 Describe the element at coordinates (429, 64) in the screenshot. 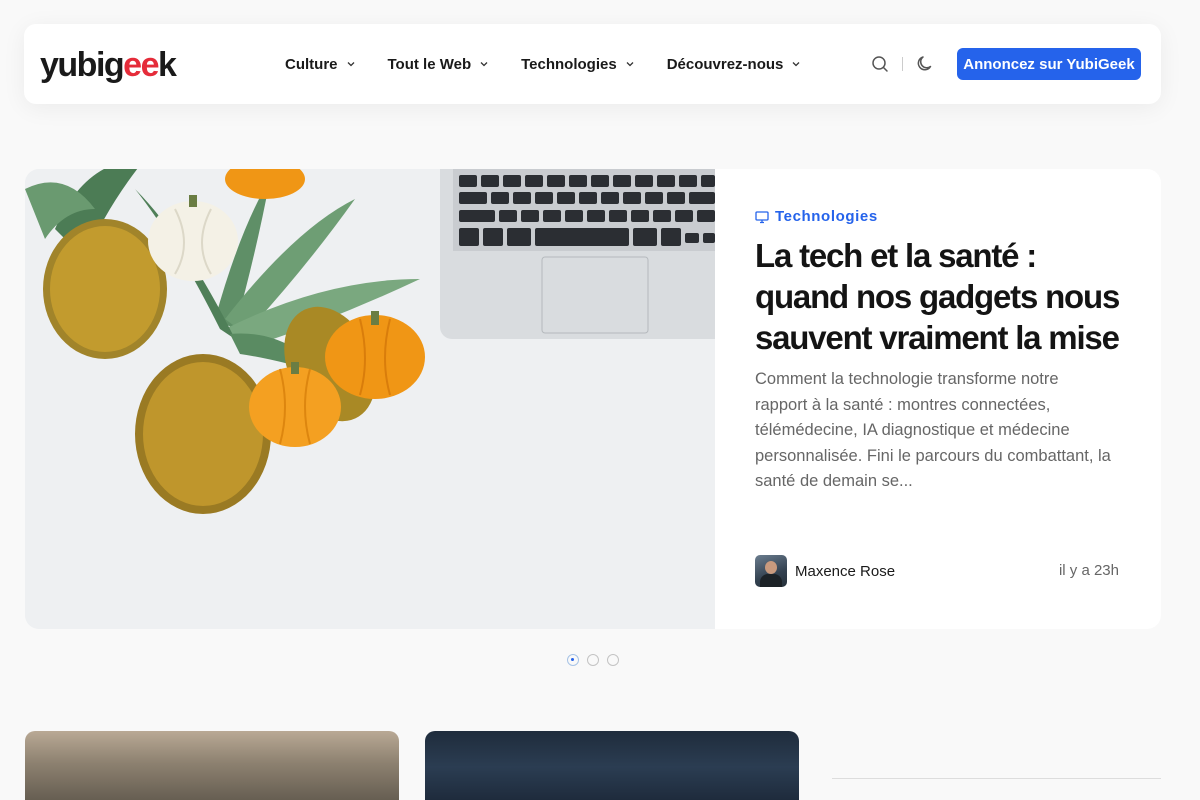

I see `nav-item-label: Tout le Web` at that location.